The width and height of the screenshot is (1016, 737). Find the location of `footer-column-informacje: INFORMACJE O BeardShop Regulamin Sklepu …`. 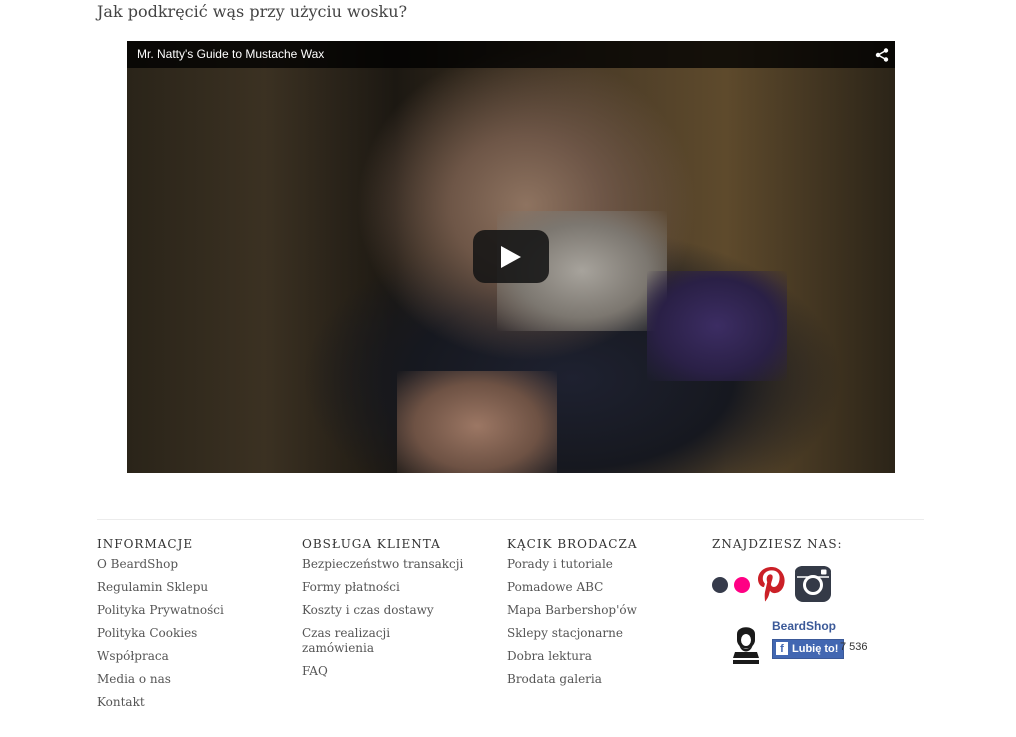

footer-column-informacje: INFORMACJE O BeardShop Regulamin Sklepu … is located at coordinates (192, 627).